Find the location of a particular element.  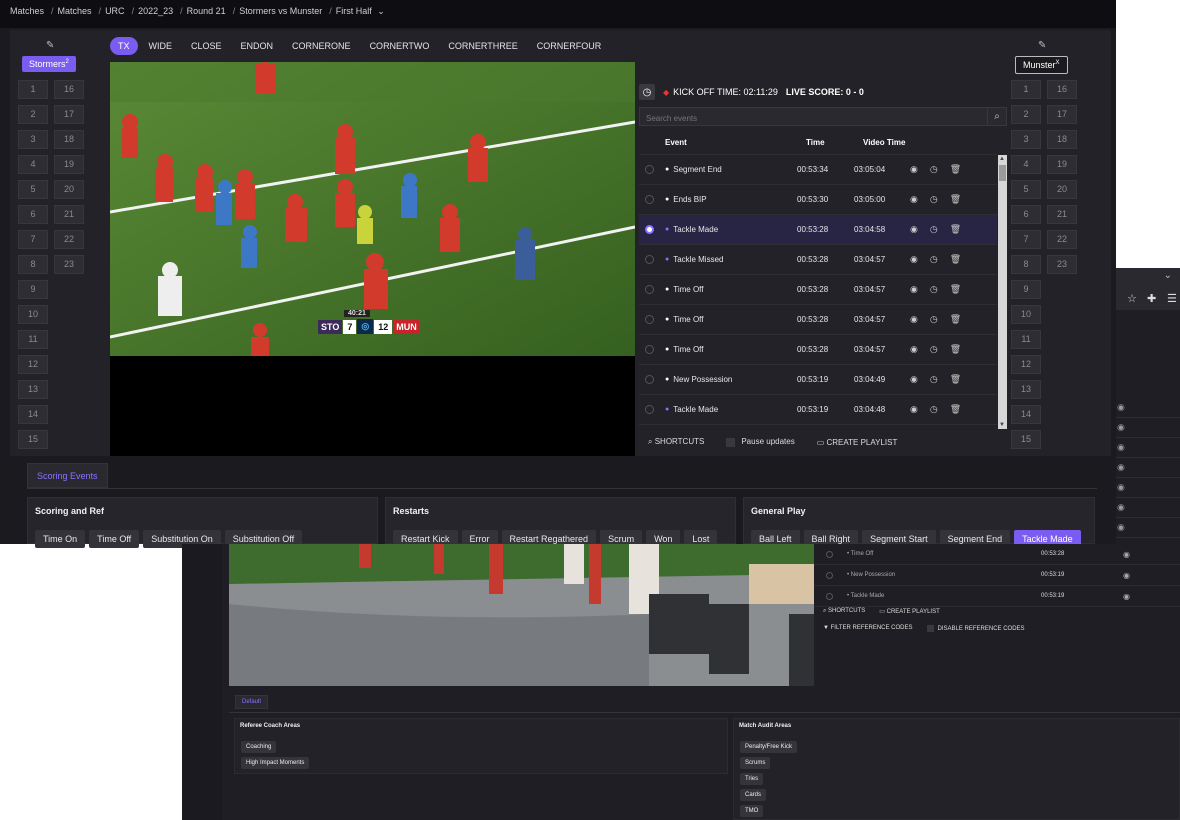

overlay-shortcuts-button: ⌕ SHORTCUTS is located at coordinates (844, 611).